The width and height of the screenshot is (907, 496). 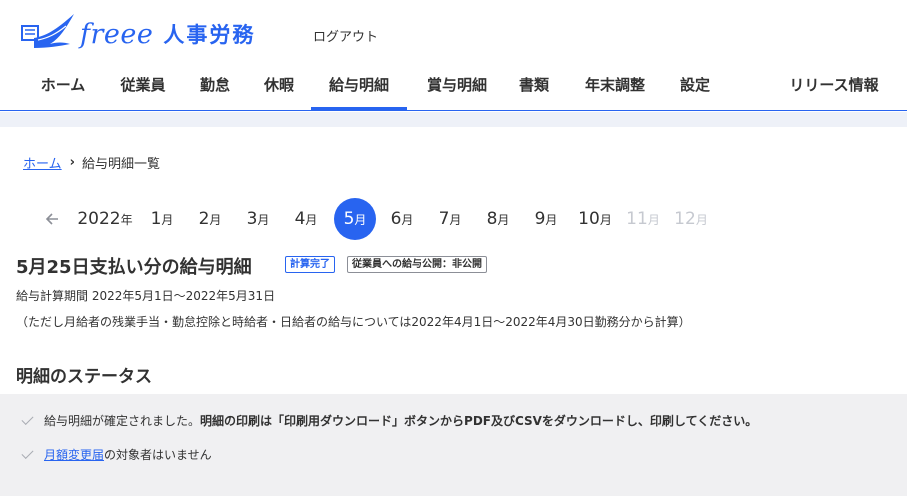 I want to click on freee-logo: freee 人事労務, so click(x=137, y=34).